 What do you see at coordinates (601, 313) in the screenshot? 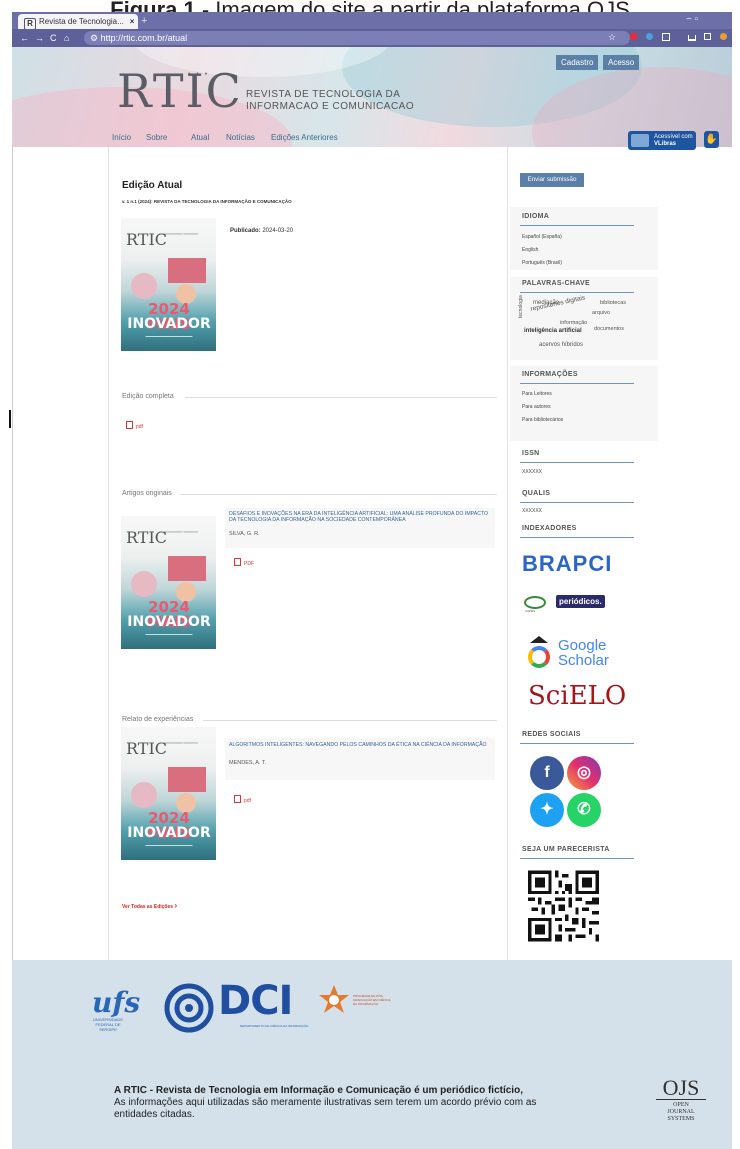
I see `keyword-tag: arquivo` at bounding box center [601, 313].